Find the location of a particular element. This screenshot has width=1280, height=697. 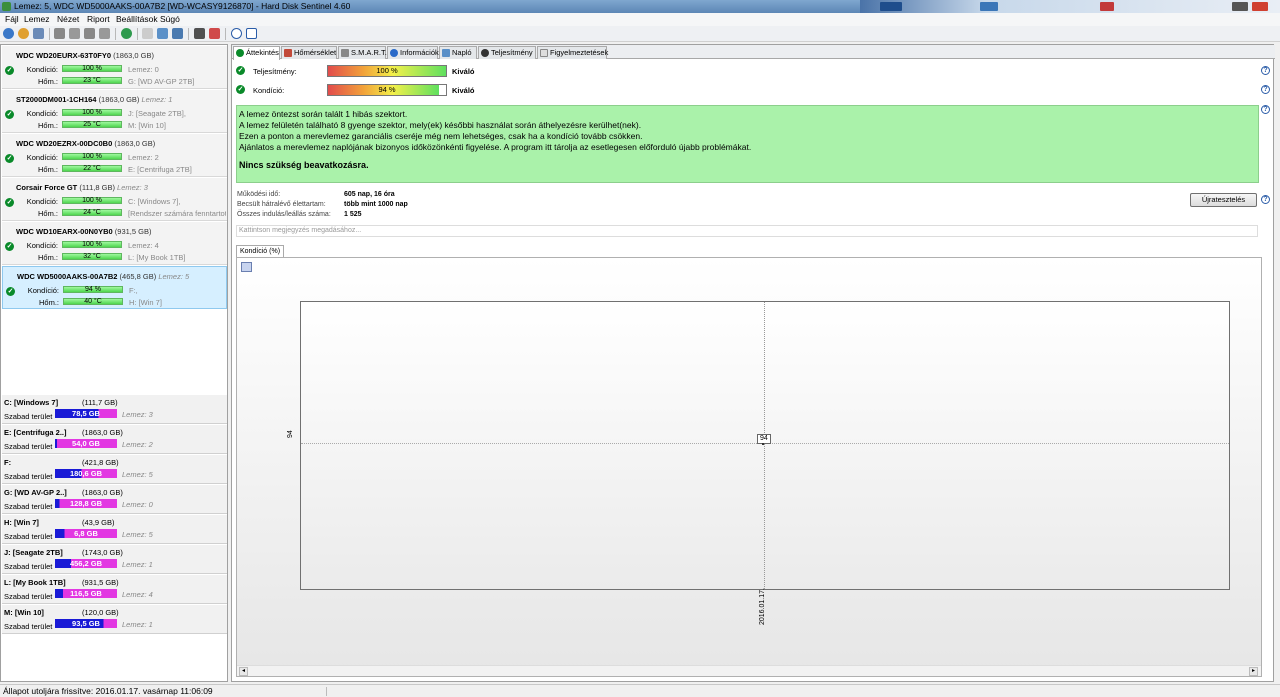

app-icon is located at coordinates (6, 6).